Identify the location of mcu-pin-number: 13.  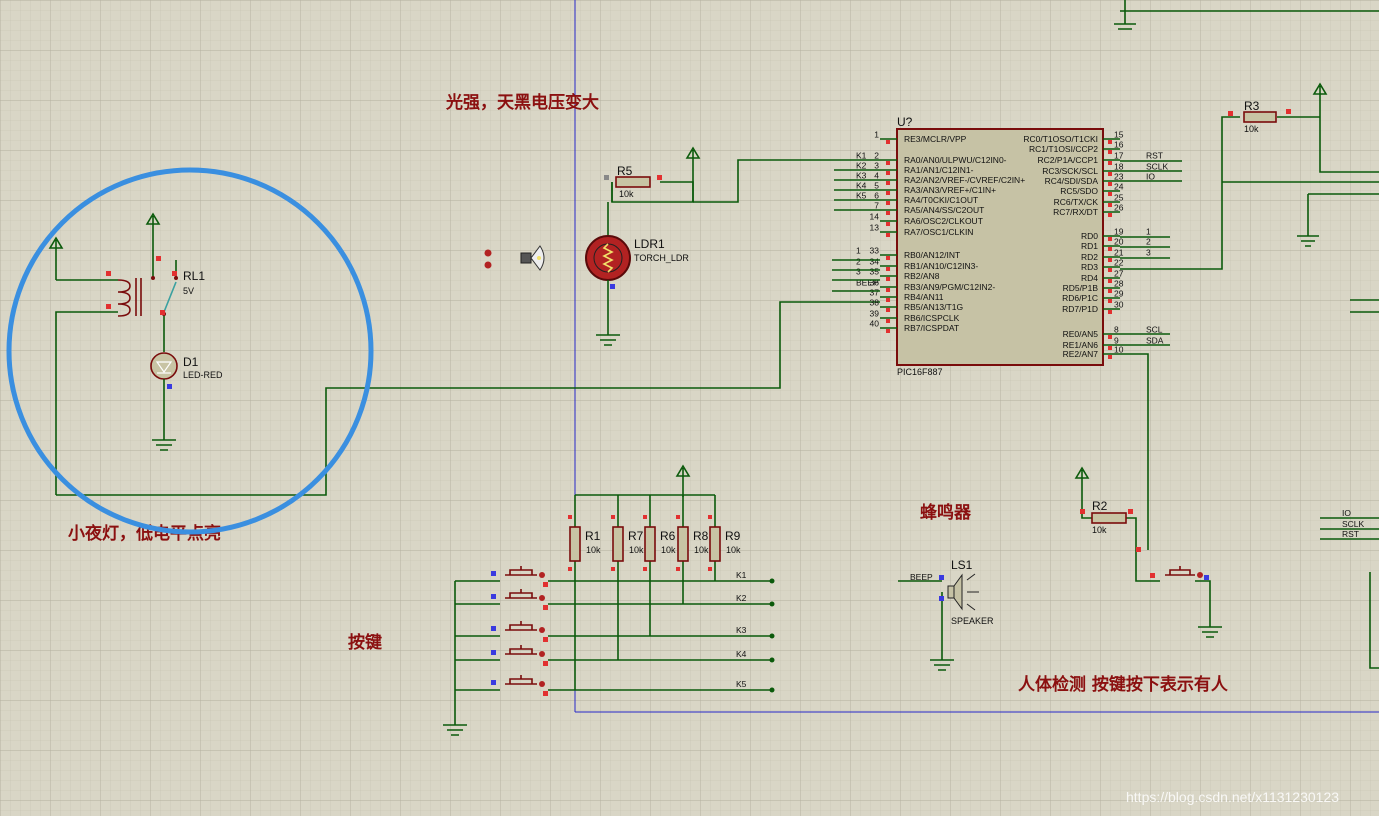
(875, 228).